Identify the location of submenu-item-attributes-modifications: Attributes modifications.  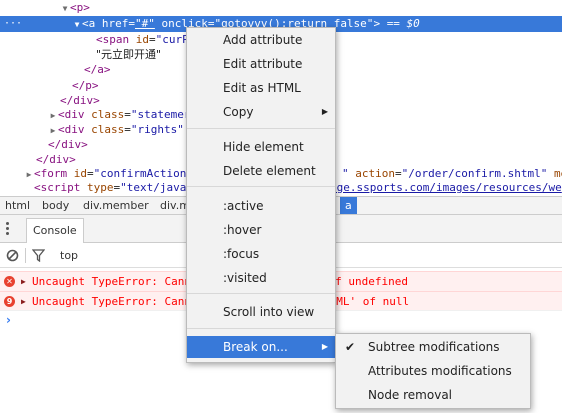
(433, 371).